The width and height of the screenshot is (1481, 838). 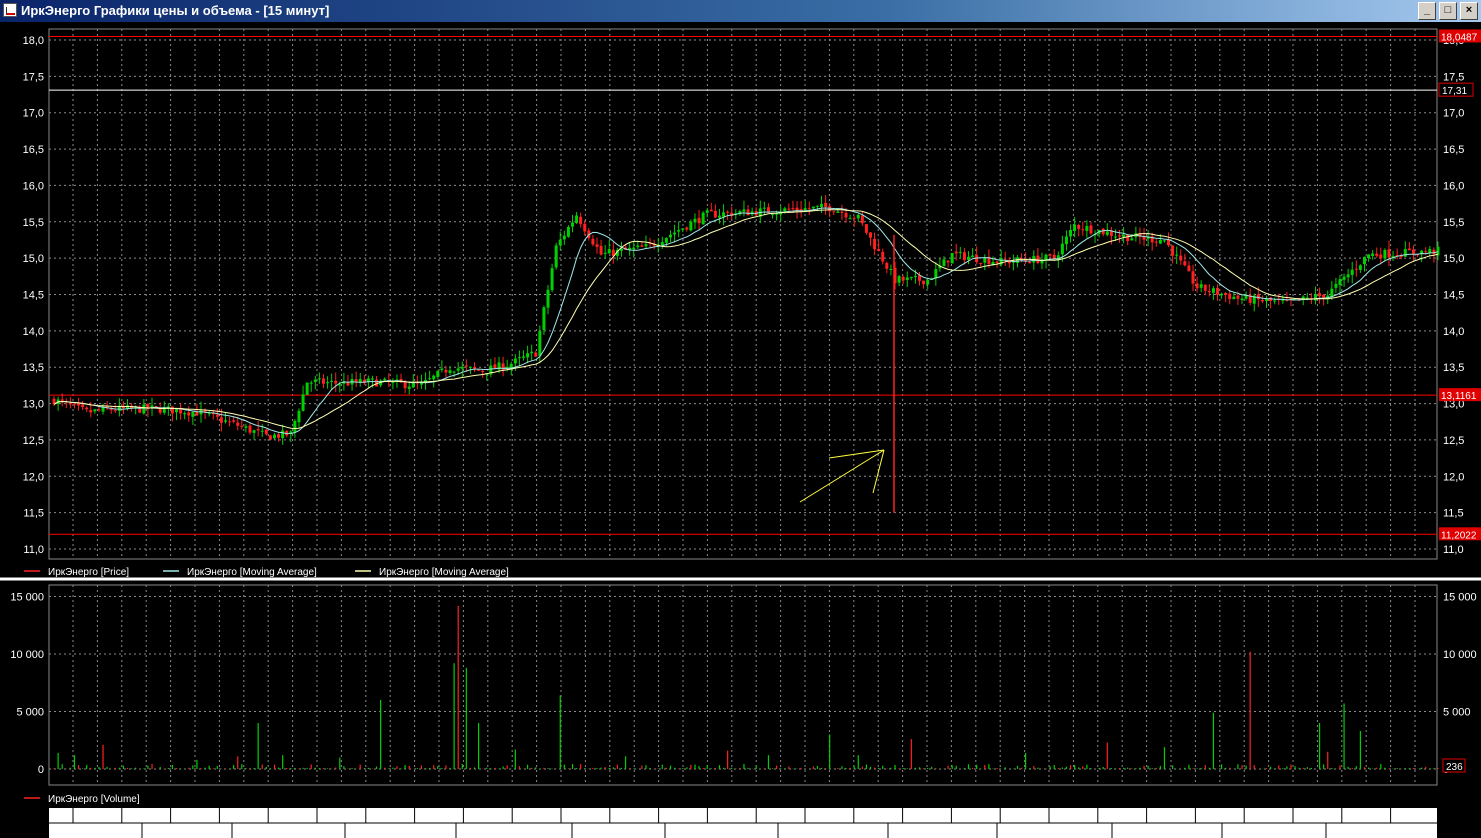 I want to click on day-label: 6, so click(x=785, y=831).